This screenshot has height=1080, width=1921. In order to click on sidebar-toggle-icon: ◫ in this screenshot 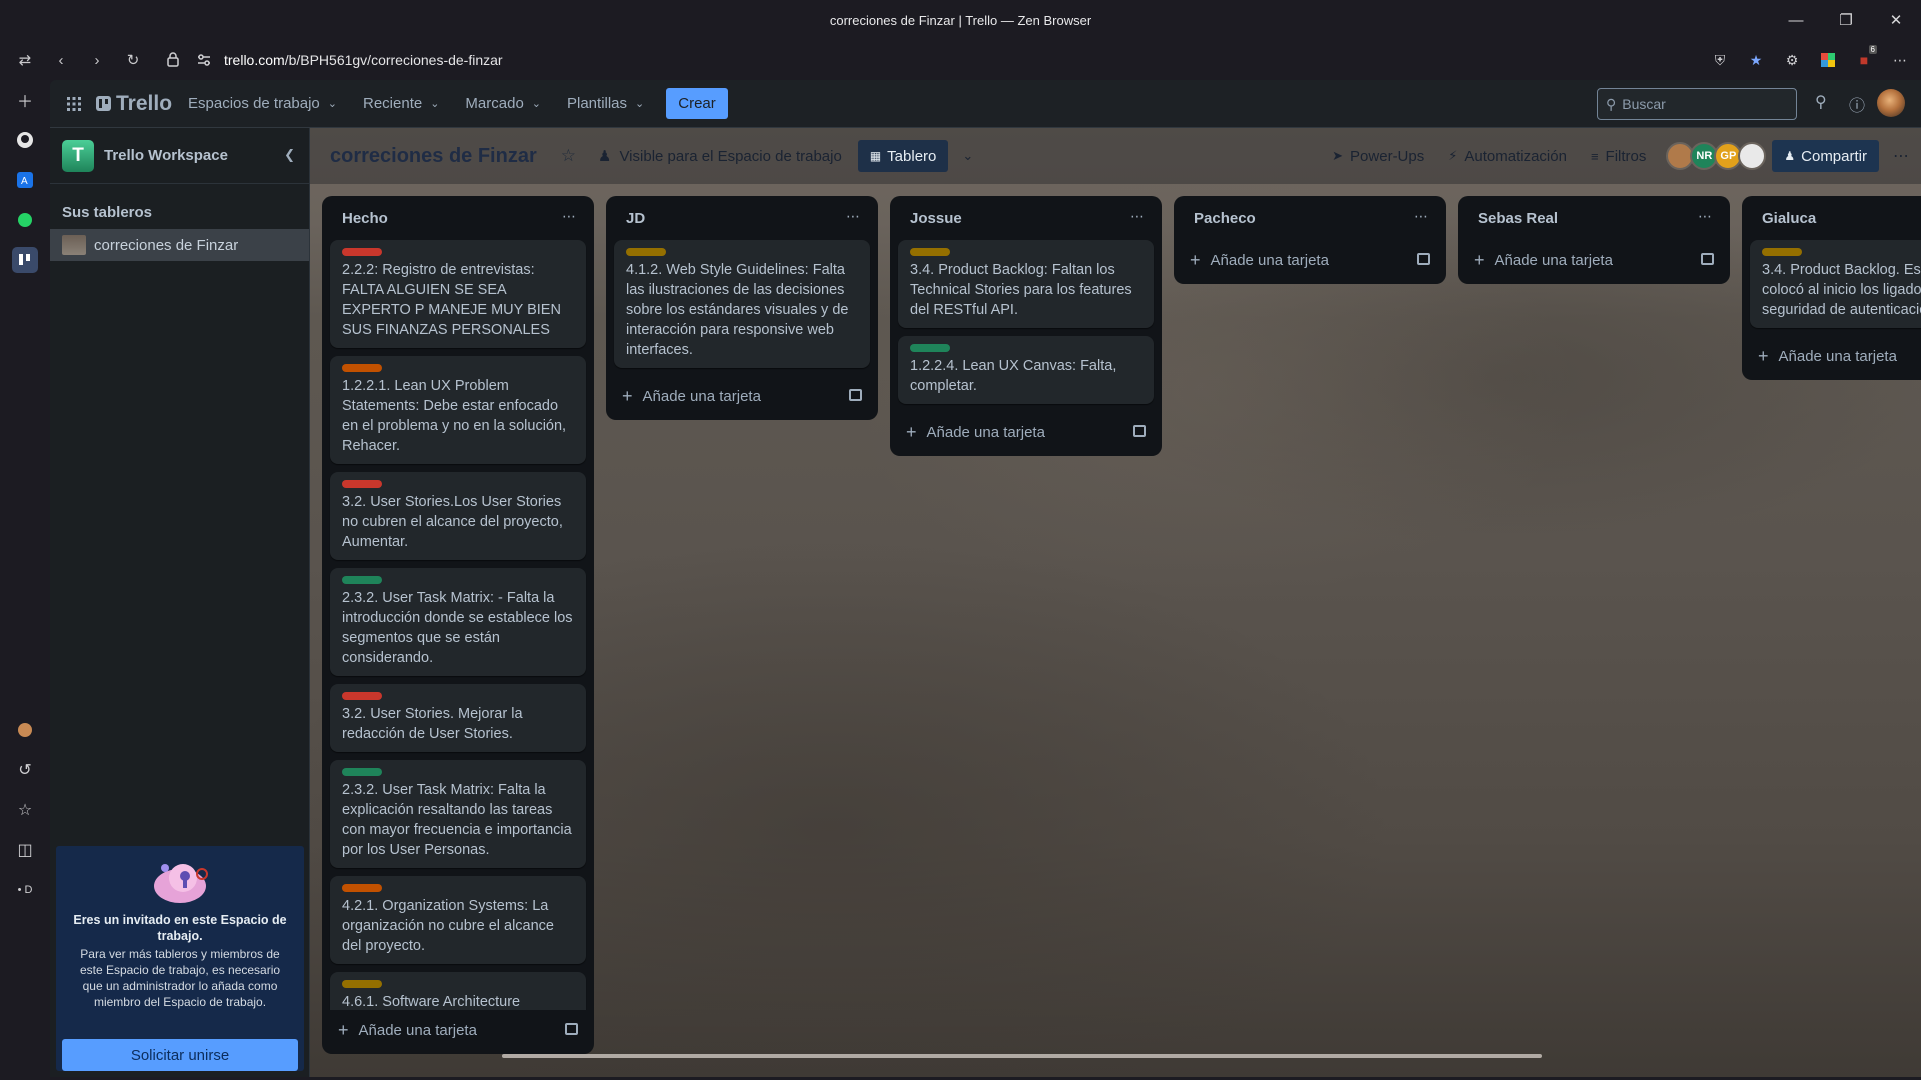, I will do `click(25, 850)`.